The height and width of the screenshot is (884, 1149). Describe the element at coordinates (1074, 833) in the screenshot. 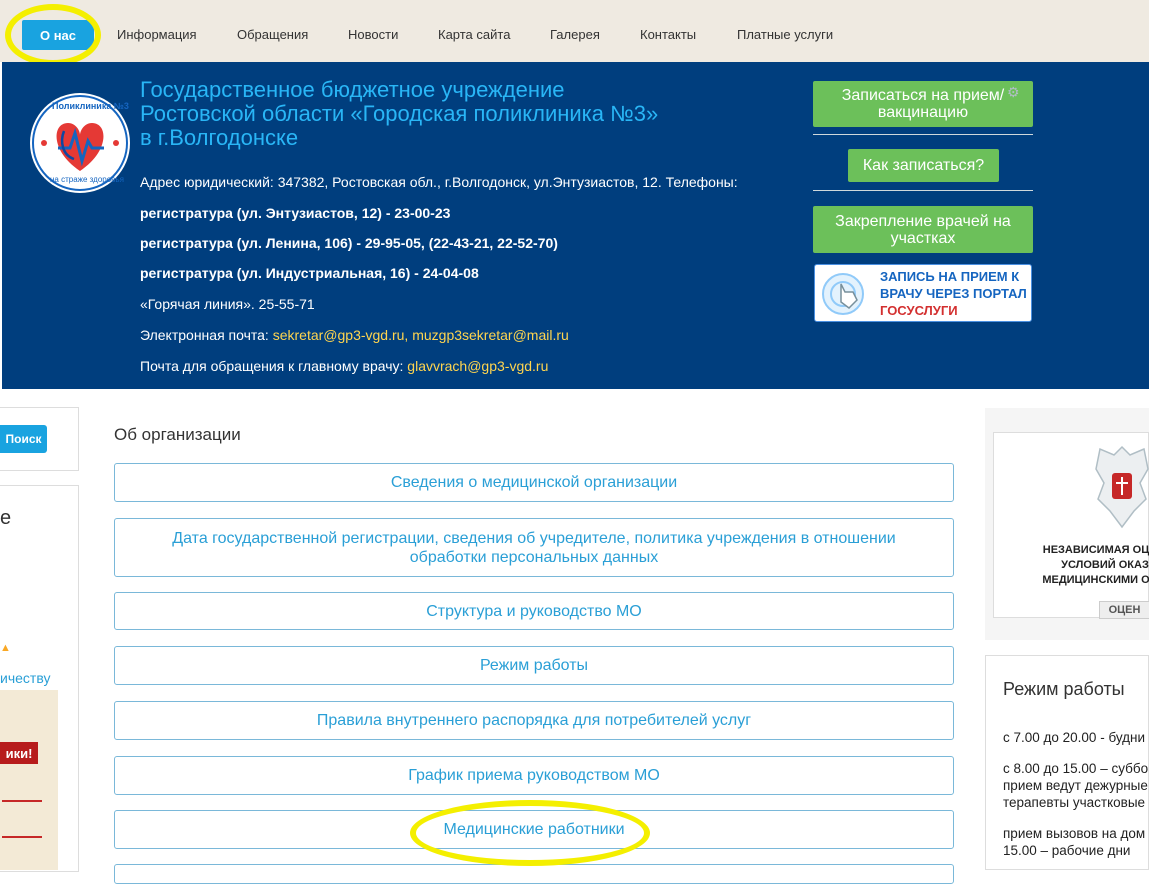

I see `hours-home-calls: прием вызовов на дом` at that location.